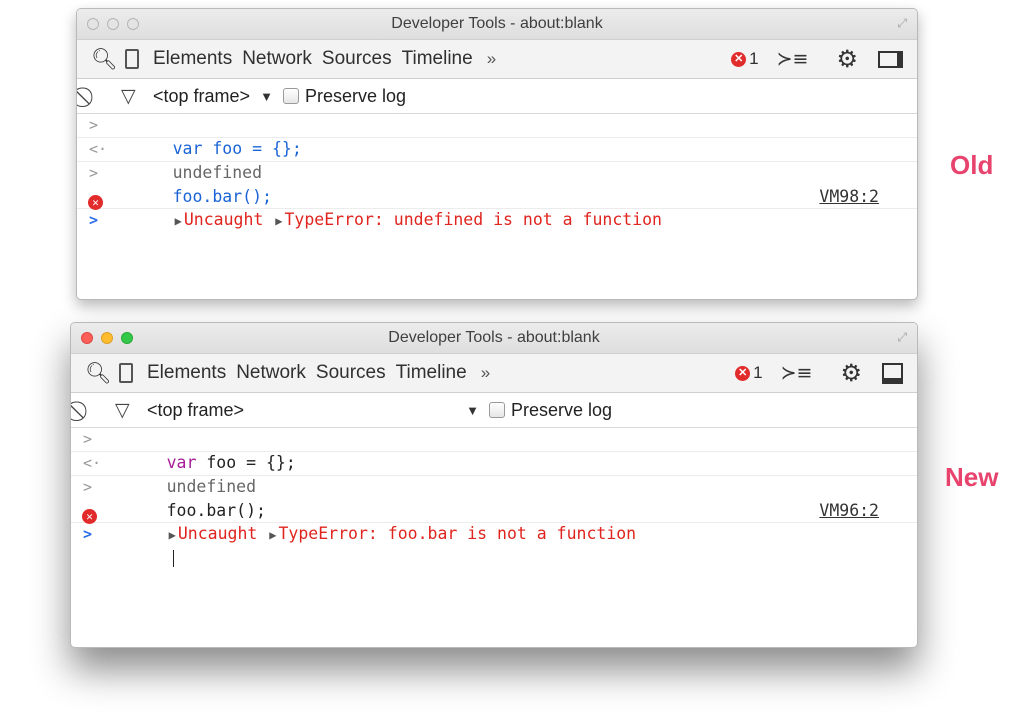 The width and height of the screenshot is (1025, 720). I want to click on dock-side-icon, so click(890, 59).